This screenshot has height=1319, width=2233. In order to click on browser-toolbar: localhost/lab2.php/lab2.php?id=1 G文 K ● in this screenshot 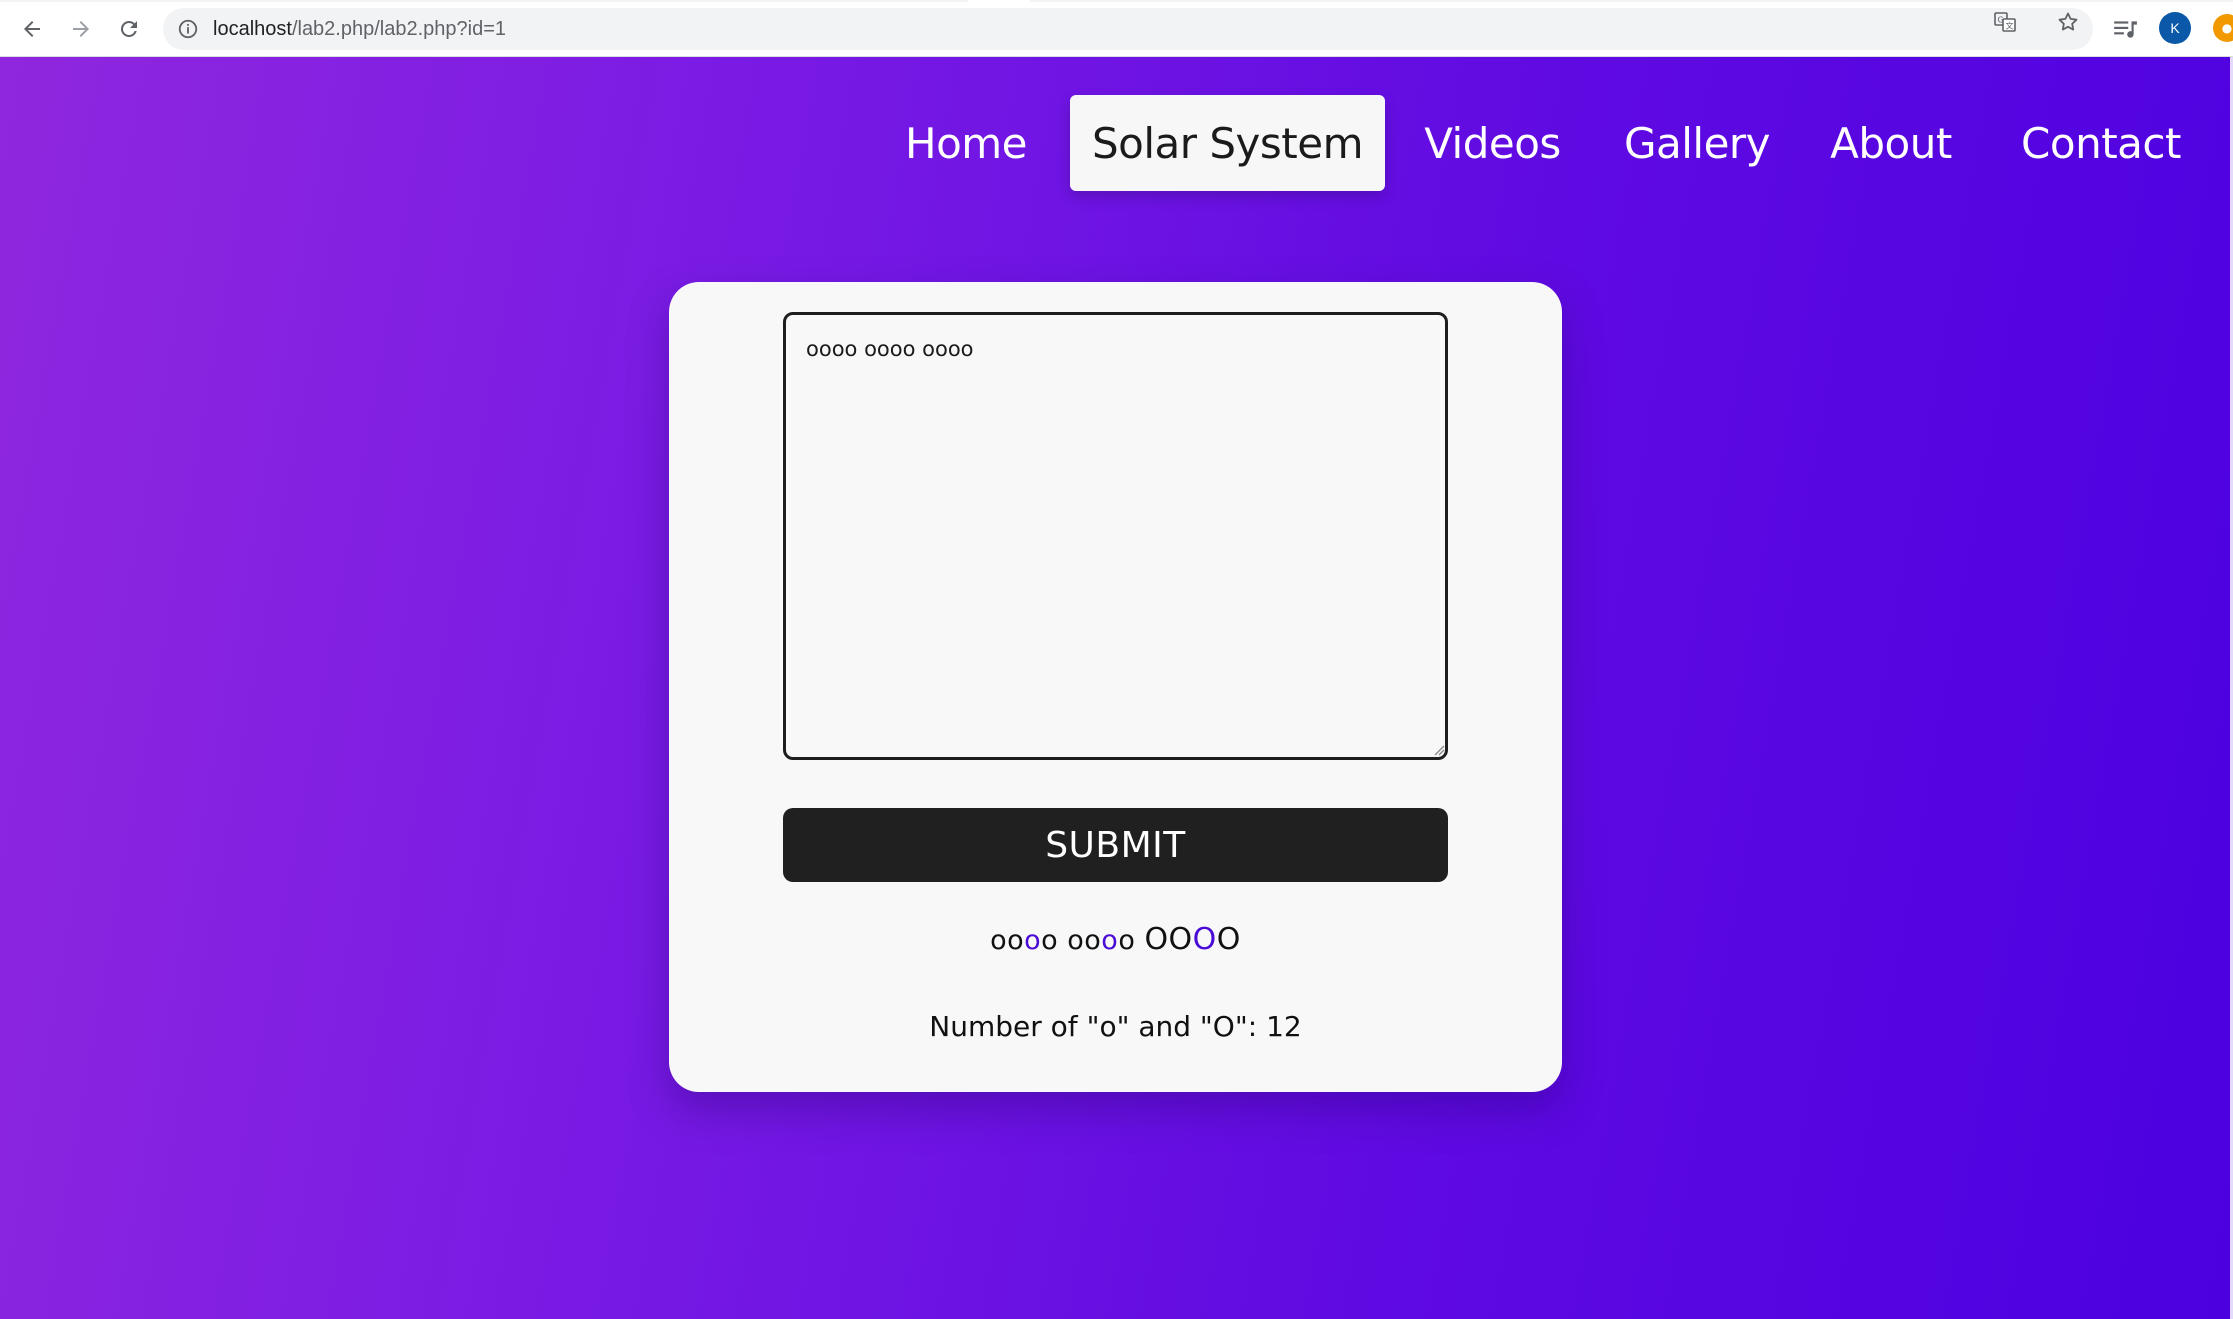, I will do `click(1116, 28)`.